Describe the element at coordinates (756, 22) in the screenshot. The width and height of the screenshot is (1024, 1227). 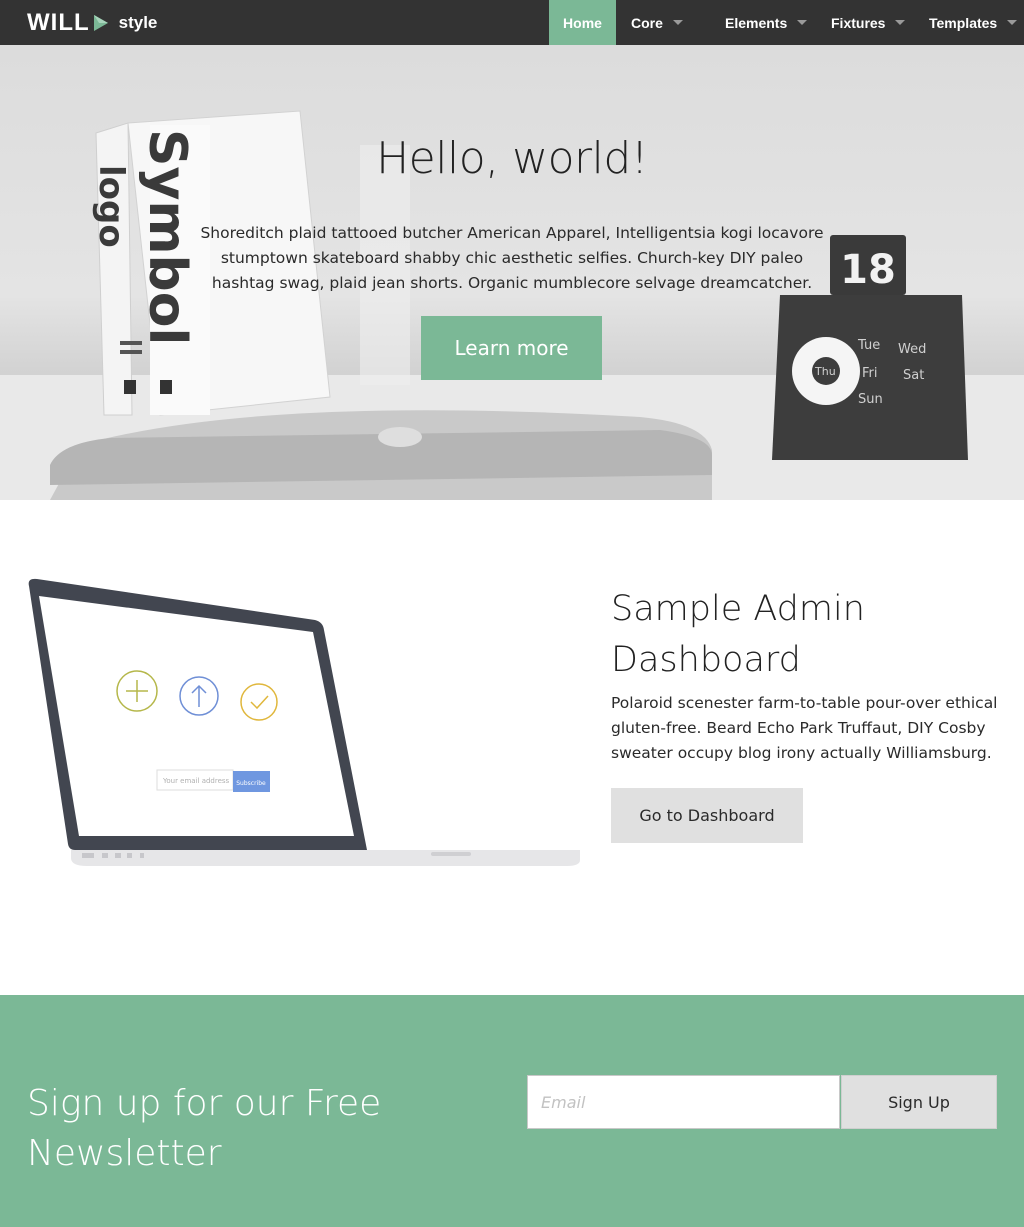
I see `nav-item-label: Elements` at that location.